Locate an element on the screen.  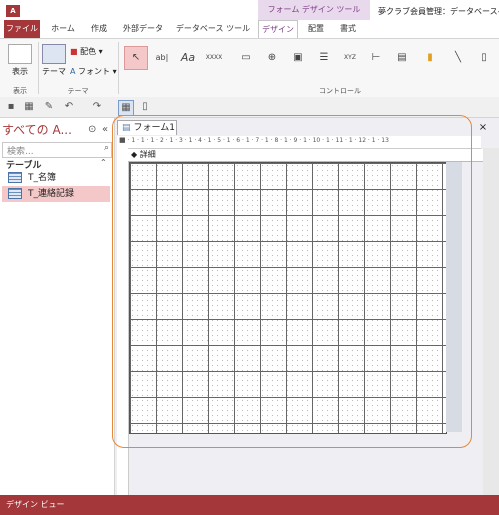
tab-control-icon: ▭ is located at coordinates (246, 58).